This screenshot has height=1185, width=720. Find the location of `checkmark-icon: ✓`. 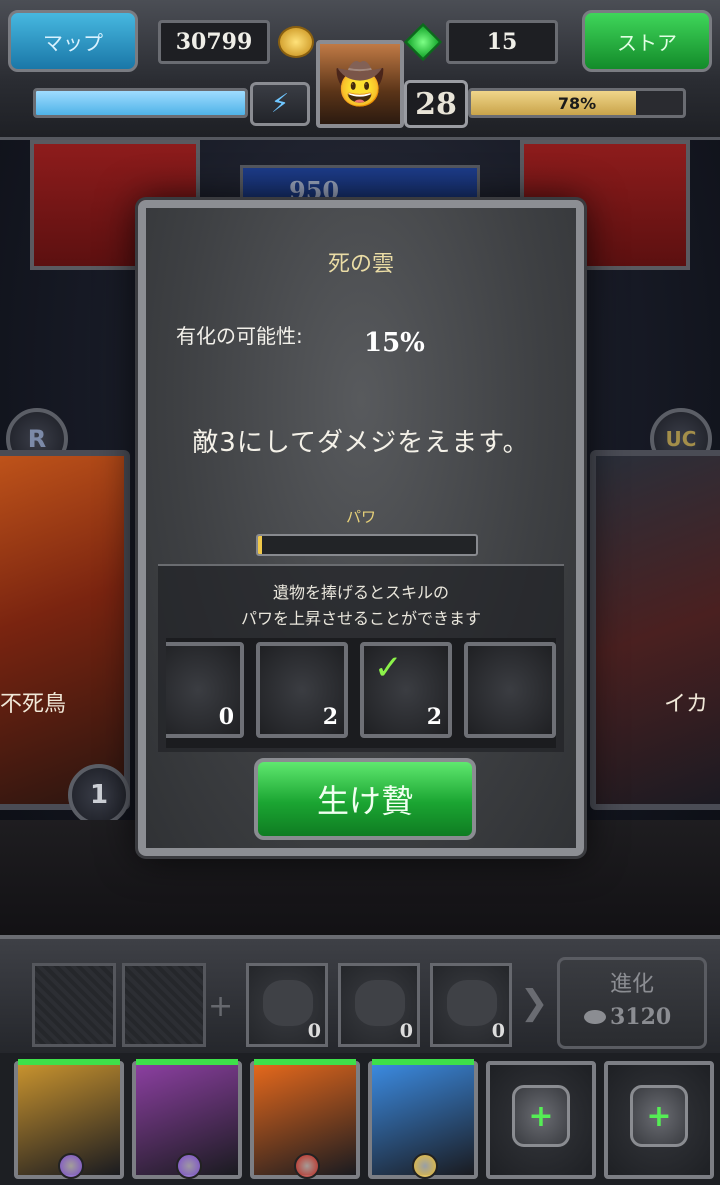

checkmark-icon: ✓ is located at coordinates (388, 668).